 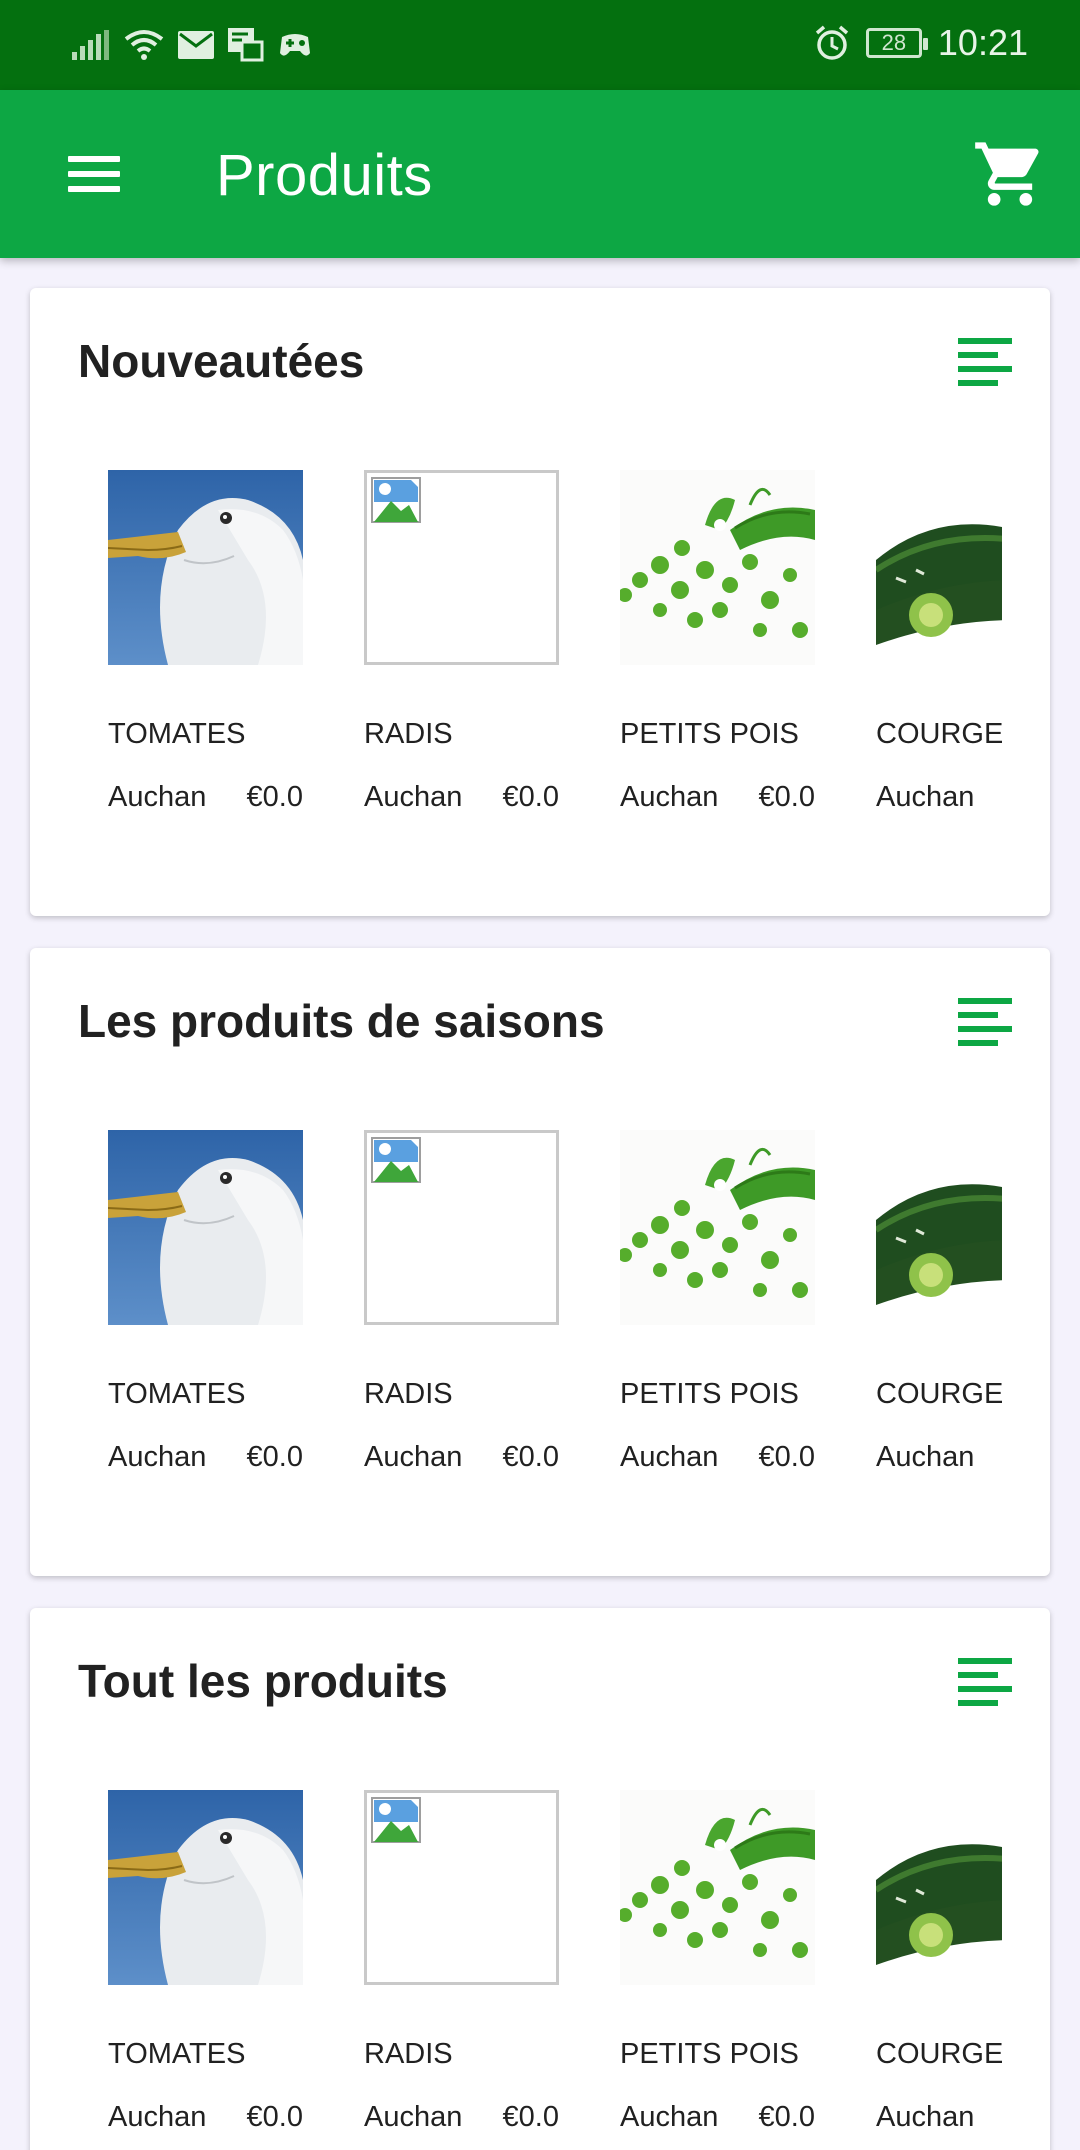 What do you see at coordinates (540, 174) in the screenshot?
I see `app-bar: Produits` at bounding box center [540, 174].